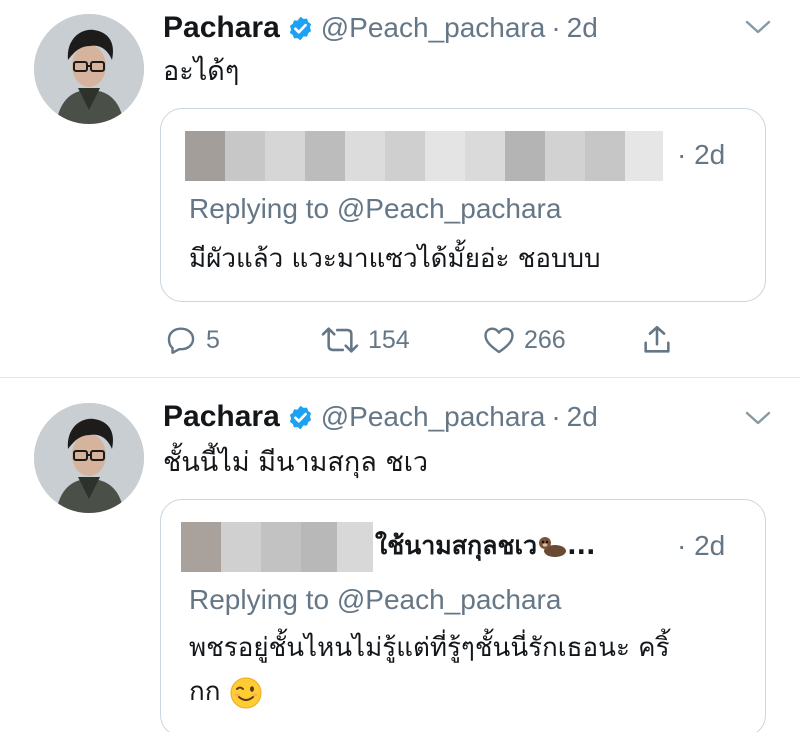  I want to click on like-button: 266, so click(524, 340).